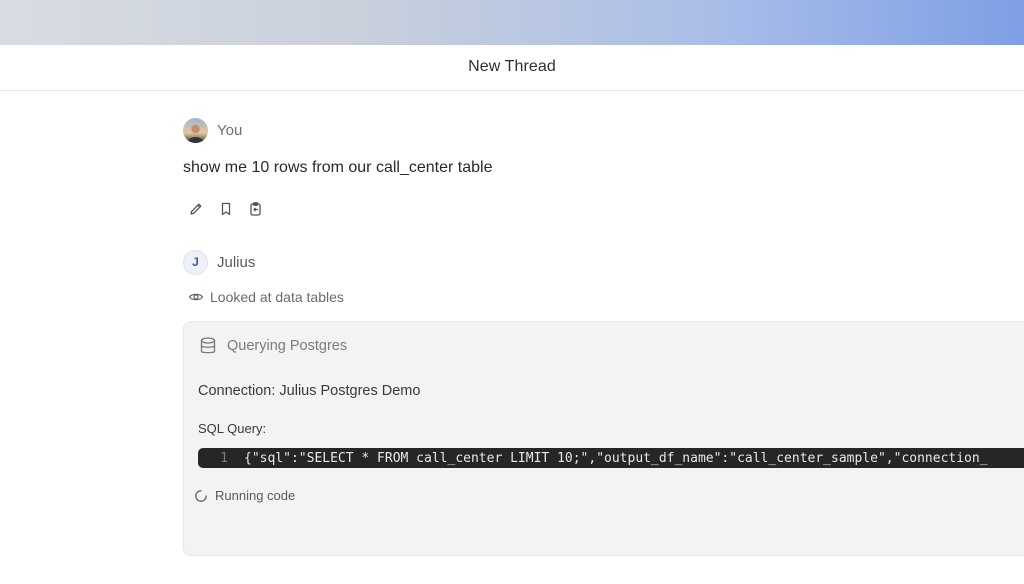 This screenshot has height=584, width=1024. What do you see at coordinates (287, 346) in the screenshot?
I see `tool-call-title: Querying Postgres` at bounding box center [287, 346].